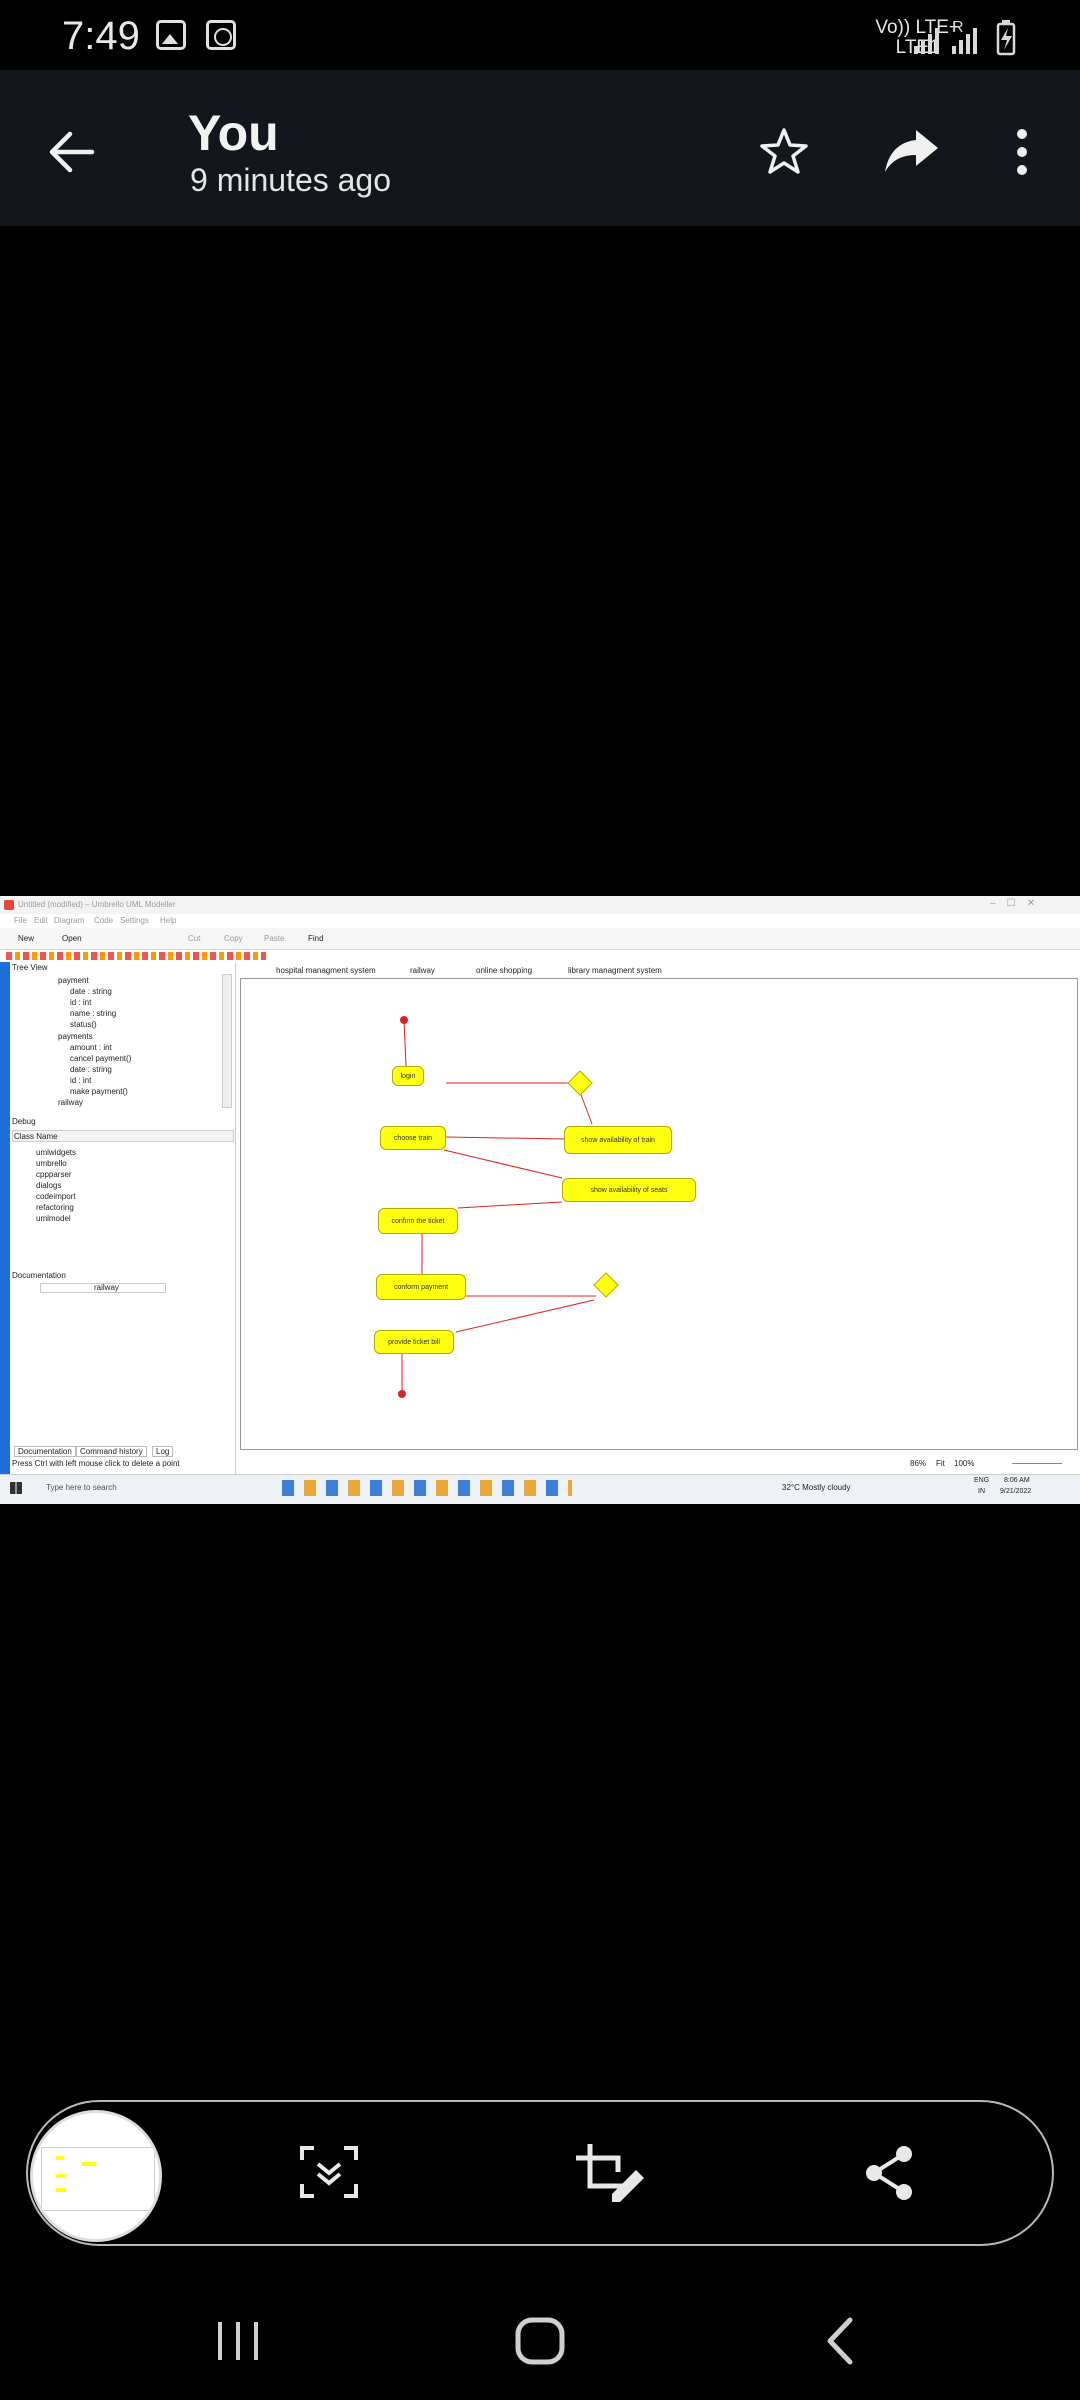 The height and width of the screenshot is (2400, 1080). I want to click on back-arrow-icon, so click(72, 152).